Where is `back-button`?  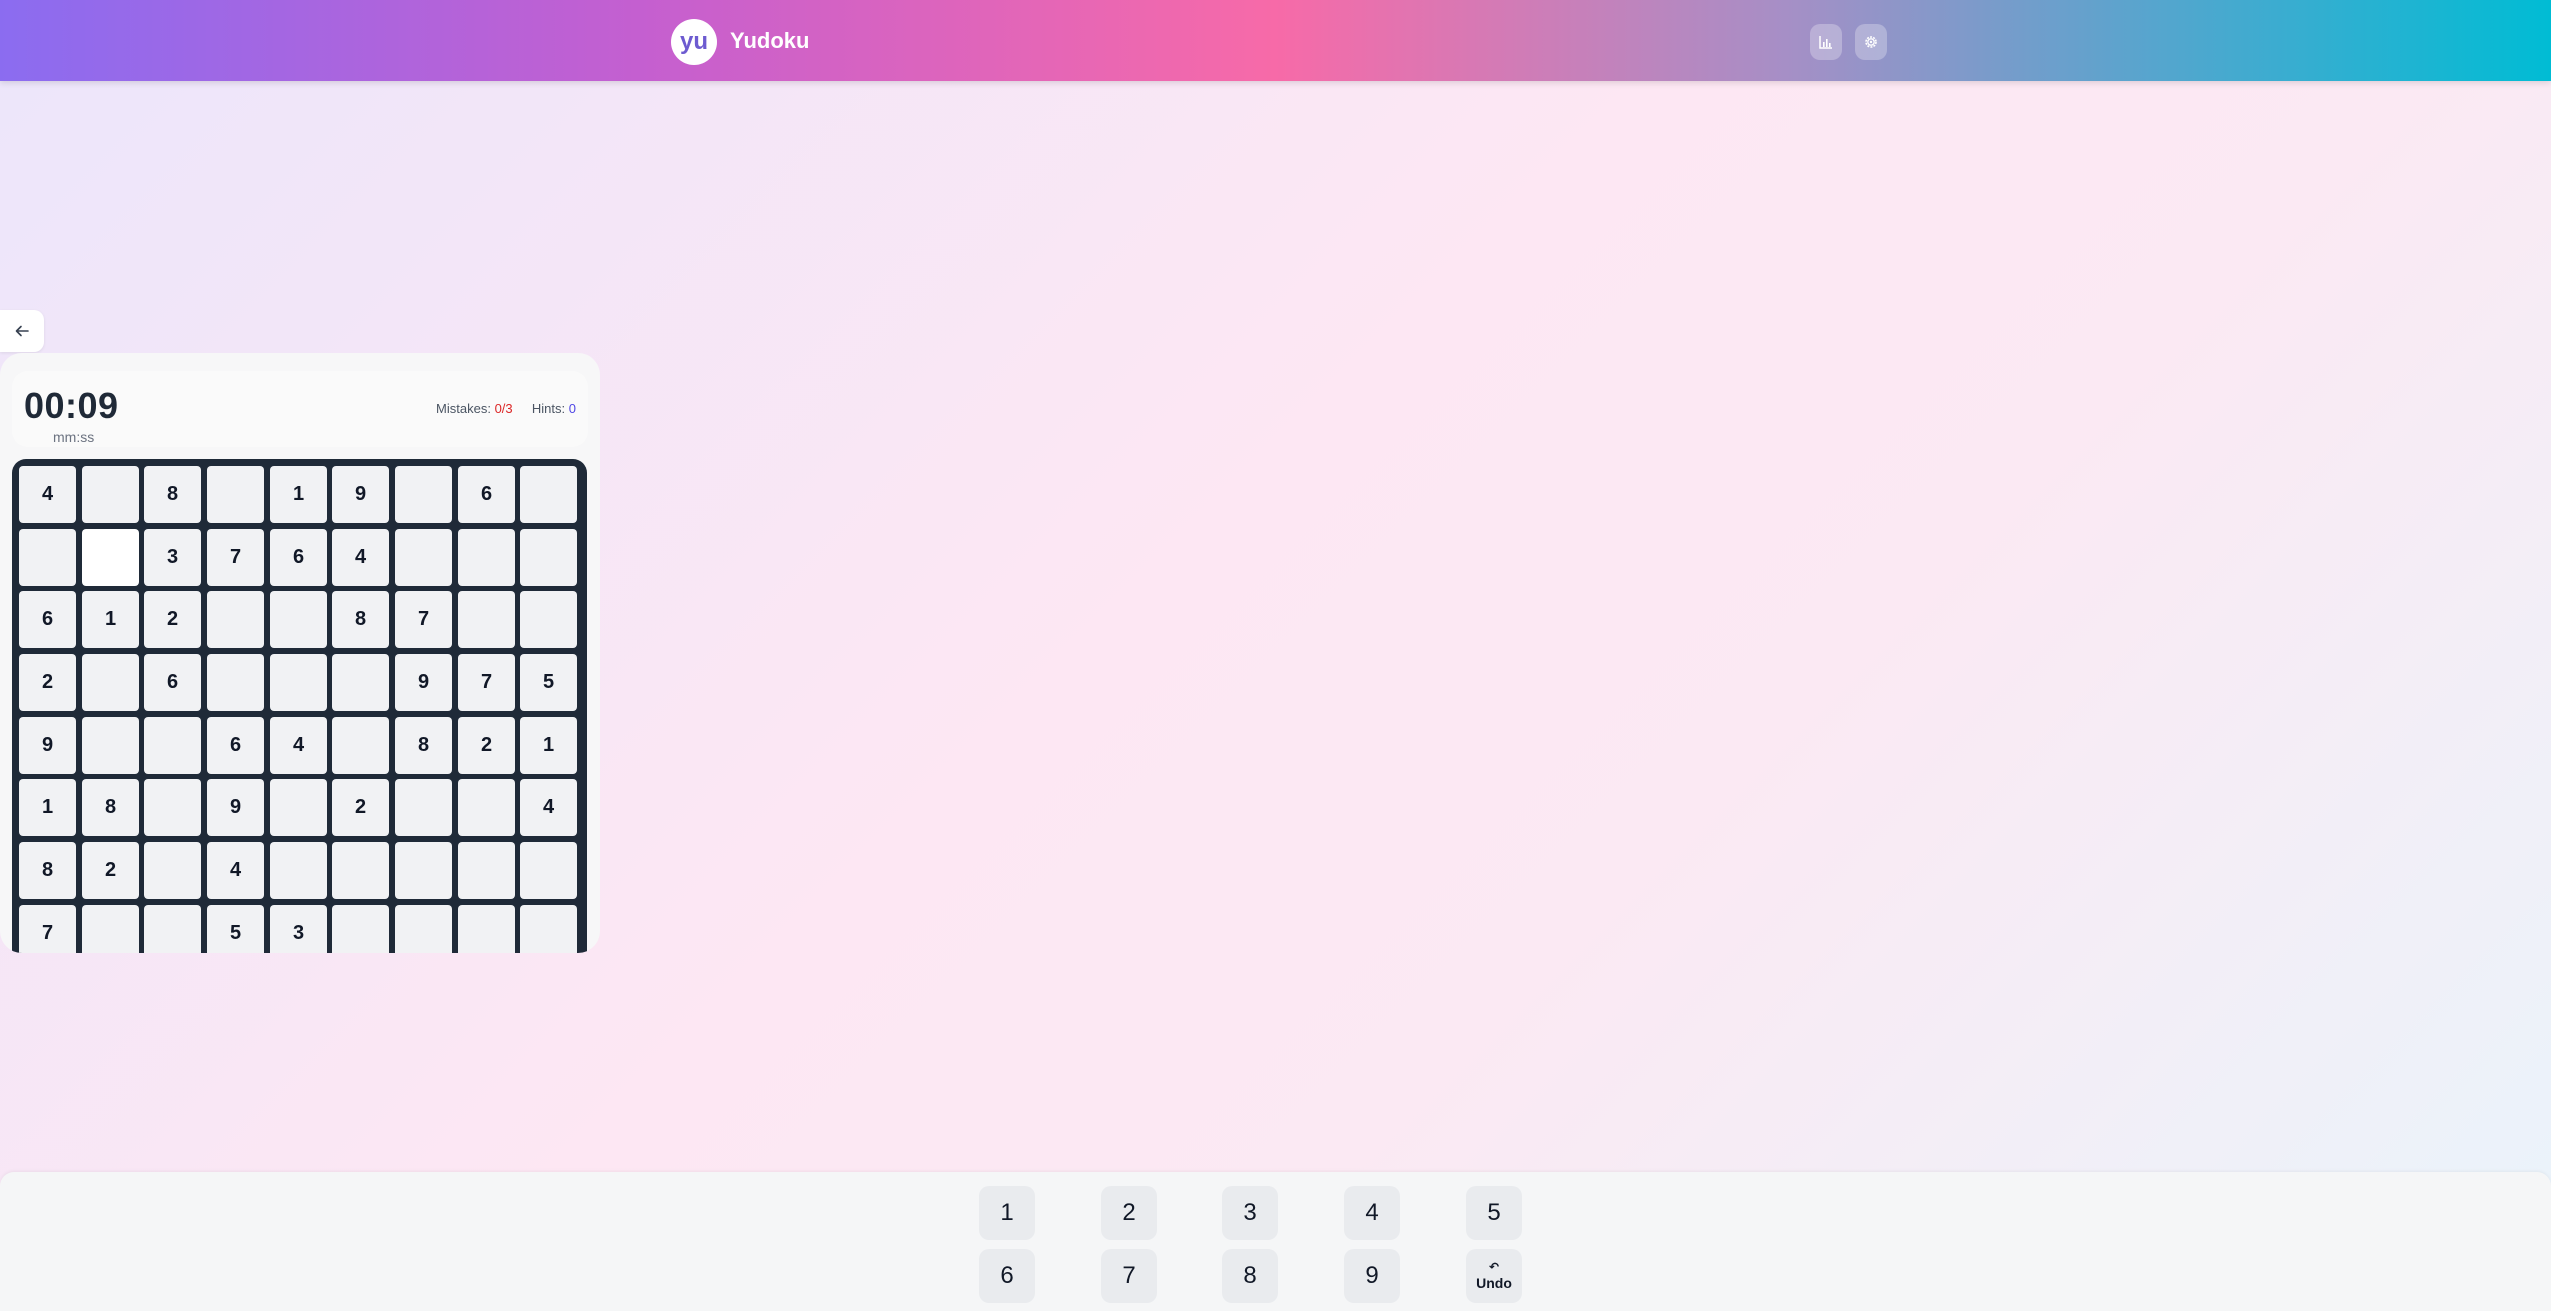
back-button is located at coordinates (22, 331).